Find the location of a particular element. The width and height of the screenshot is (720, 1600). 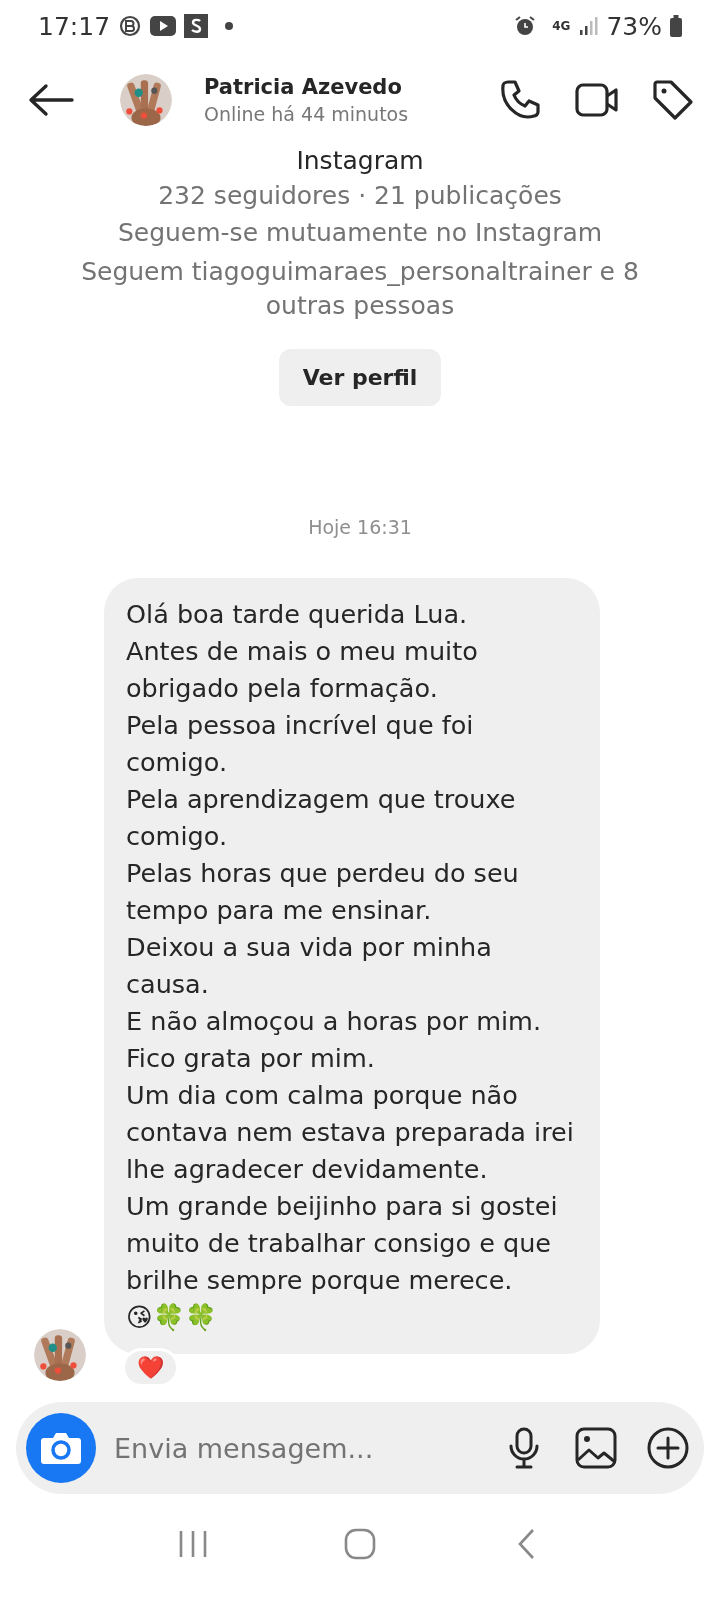

camera-icon is located at coordinates (61, 1448).